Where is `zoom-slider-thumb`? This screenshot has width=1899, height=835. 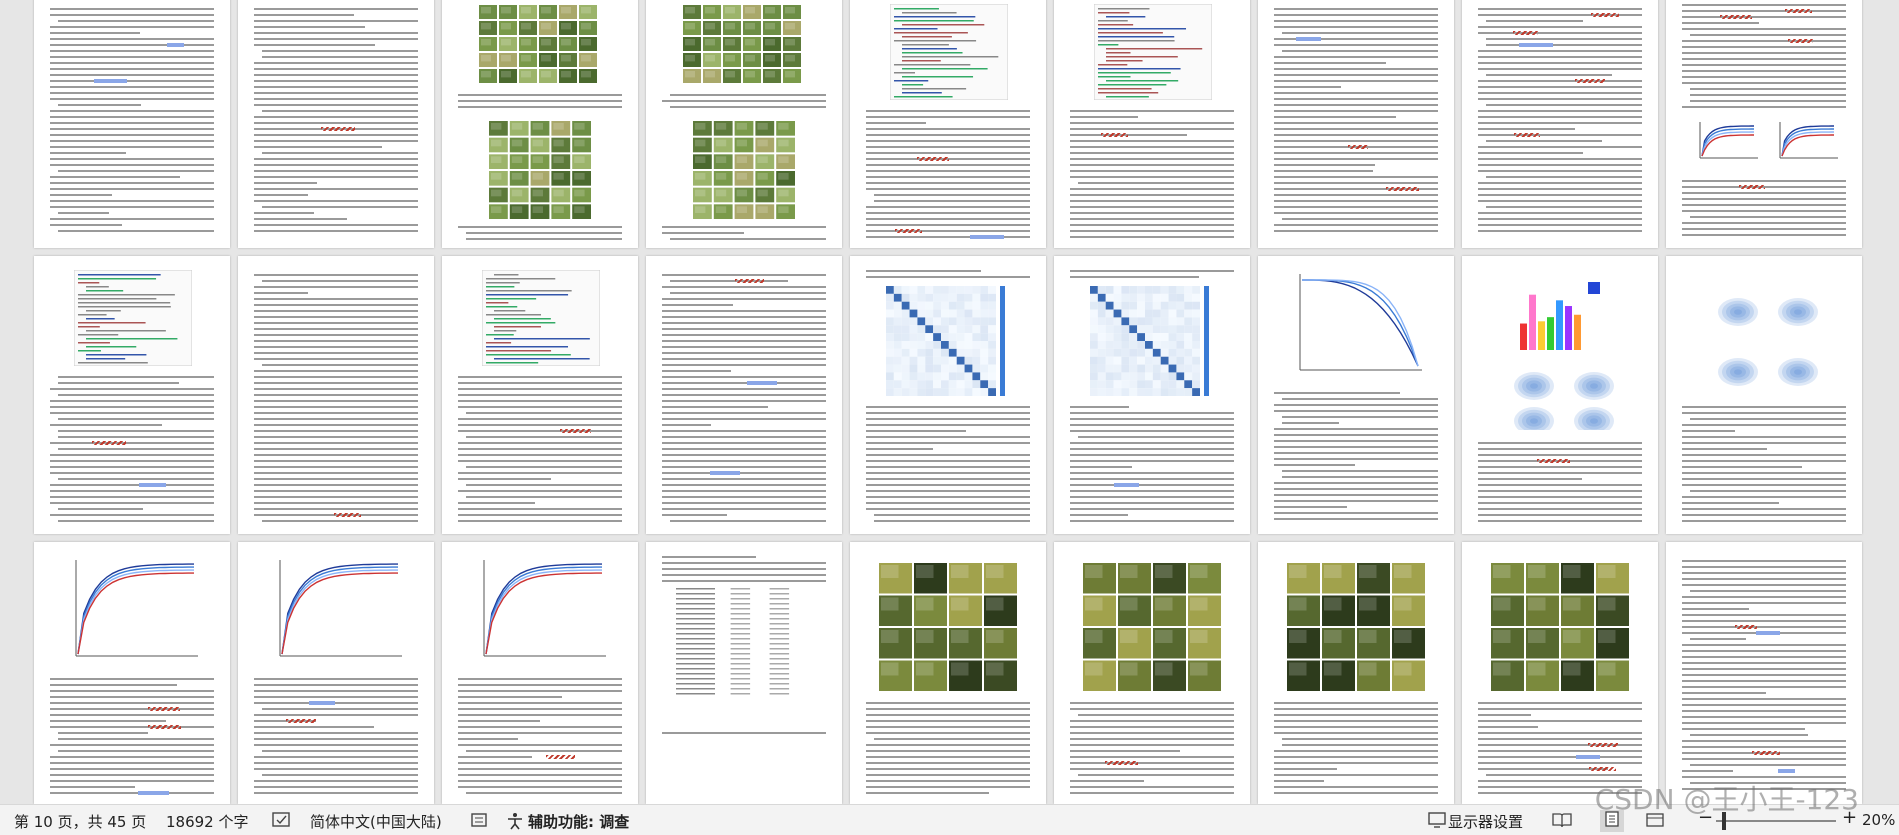
zoom-slider-thumb is located at coordinates (1724, 821).